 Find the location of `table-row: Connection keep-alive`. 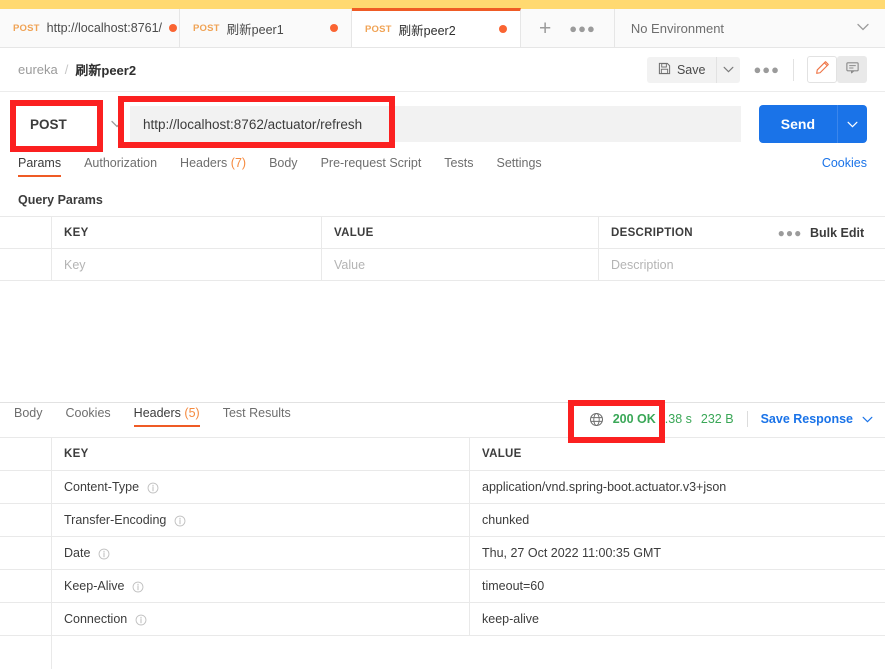

table-row: Connection keep-alive is located at coordinates (442, 619).